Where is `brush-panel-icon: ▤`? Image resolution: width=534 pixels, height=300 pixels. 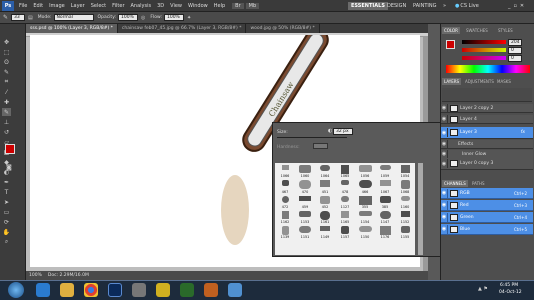
brush-panel-icon: ▤ is located at coordinates (30, 18).